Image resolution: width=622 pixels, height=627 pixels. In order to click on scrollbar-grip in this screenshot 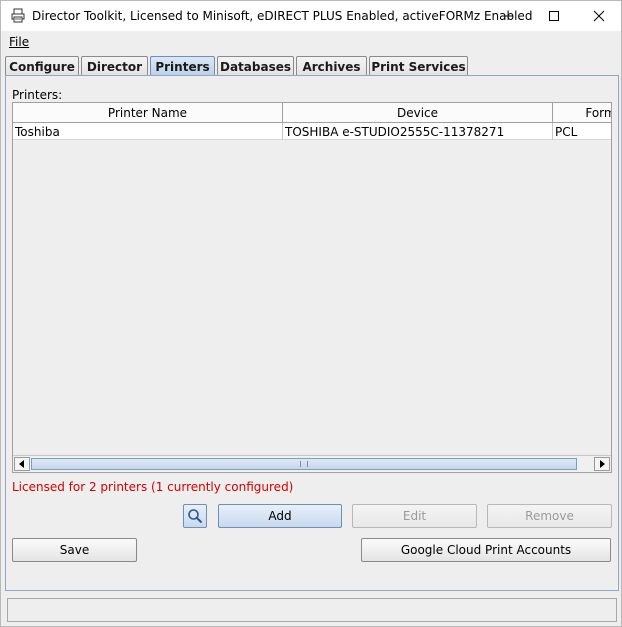, I will do `click(304, 464)`.